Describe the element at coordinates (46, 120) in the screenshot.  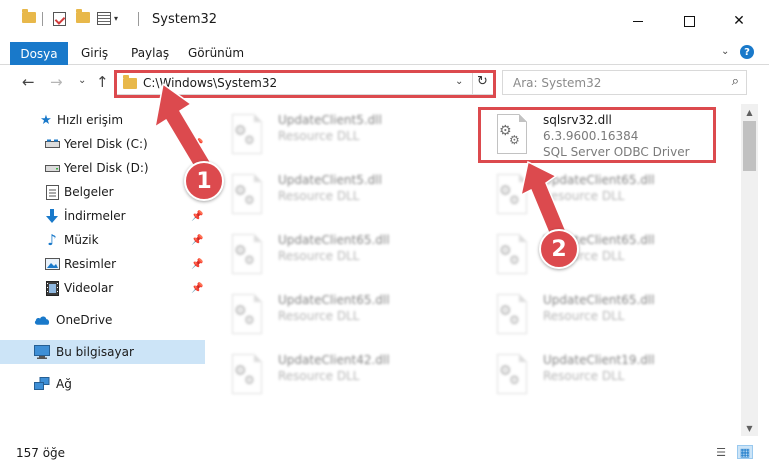
I see `star-icon: ★` at that location.